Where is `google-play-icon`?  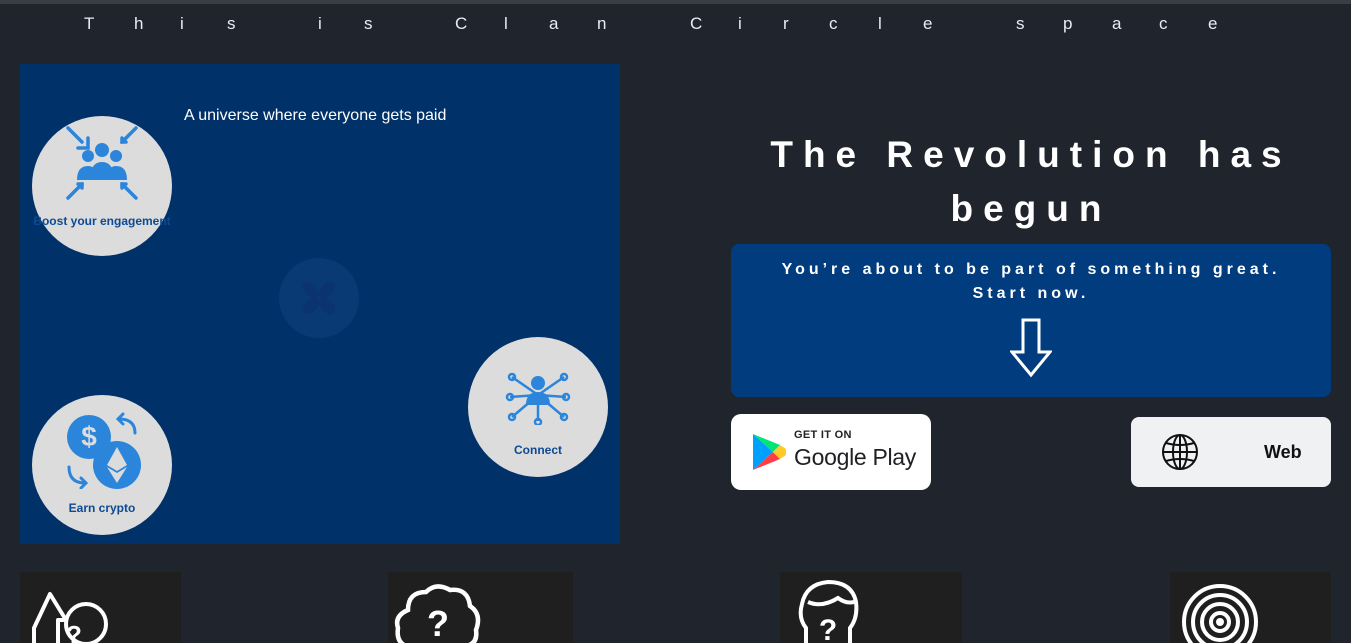 google-play-icon is located at coordinates (769, 452).